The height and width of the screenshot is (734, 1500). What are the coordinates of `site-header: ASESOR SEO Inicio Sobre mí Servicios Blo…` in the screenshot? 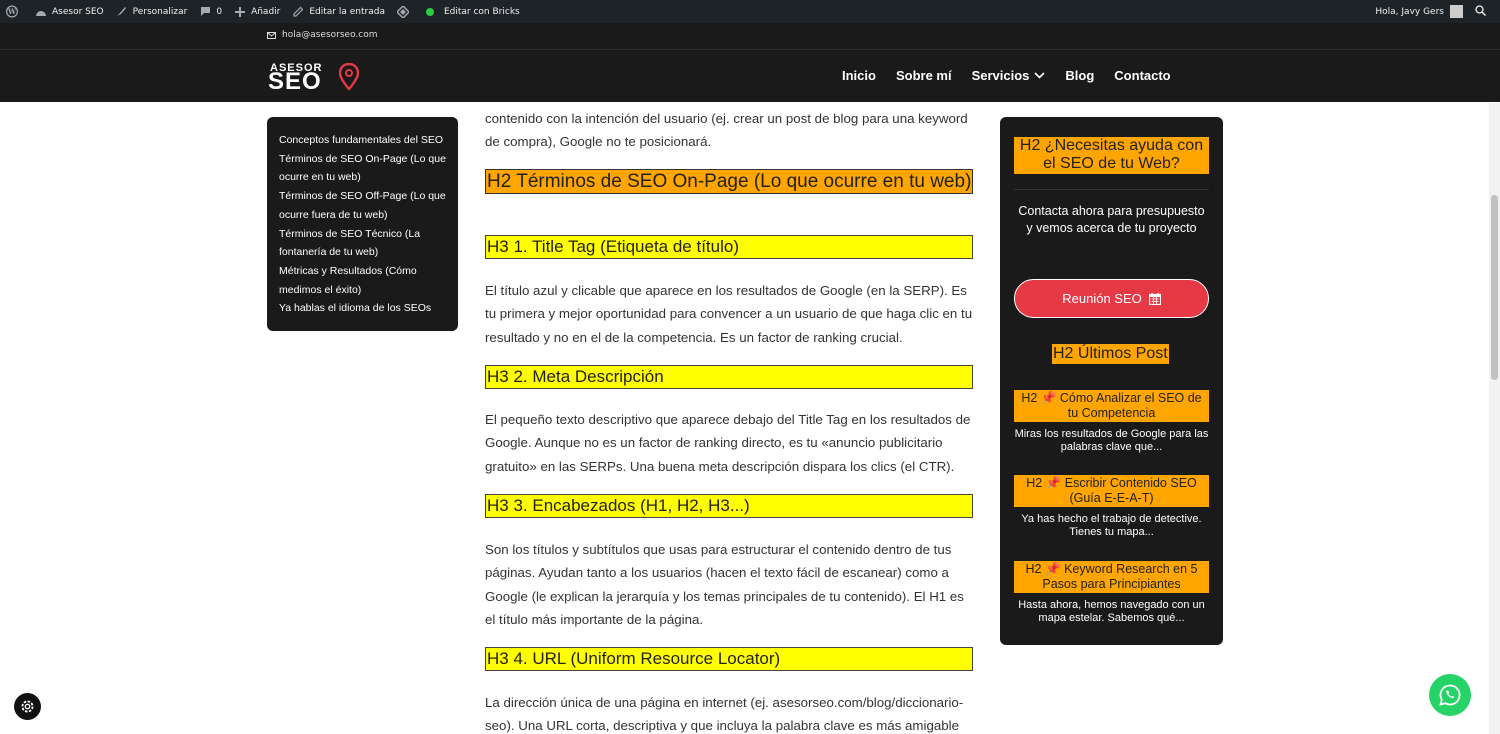 It's located at (750, 75).